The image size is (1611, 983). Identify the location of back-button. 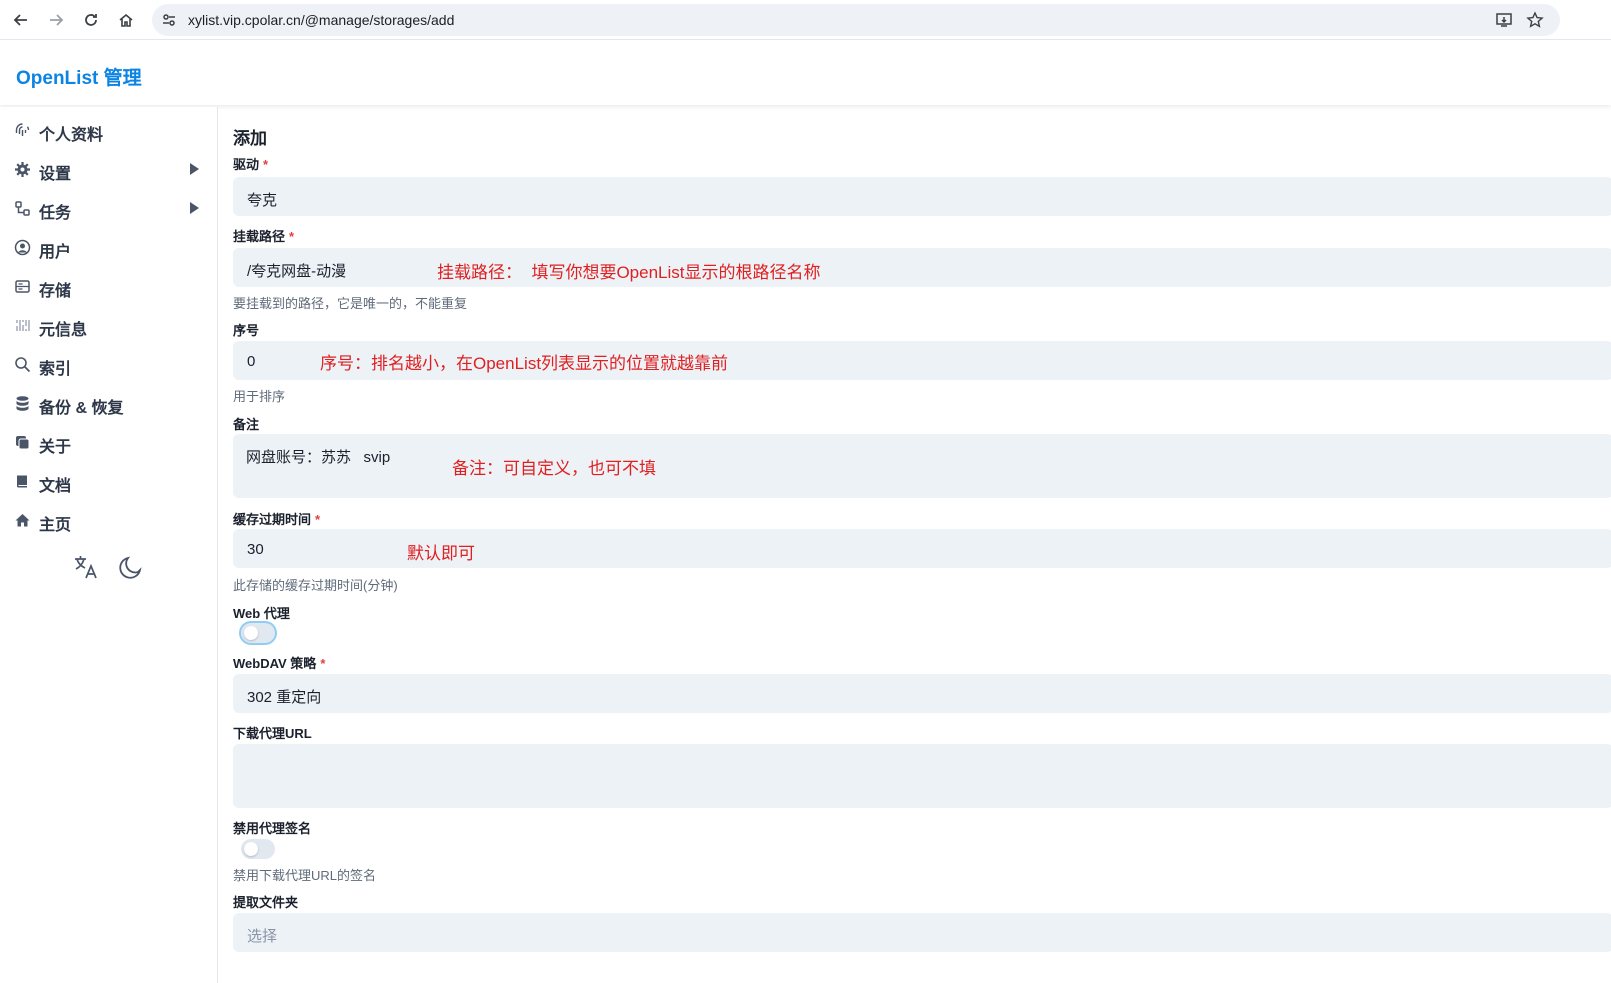
(21, 20).